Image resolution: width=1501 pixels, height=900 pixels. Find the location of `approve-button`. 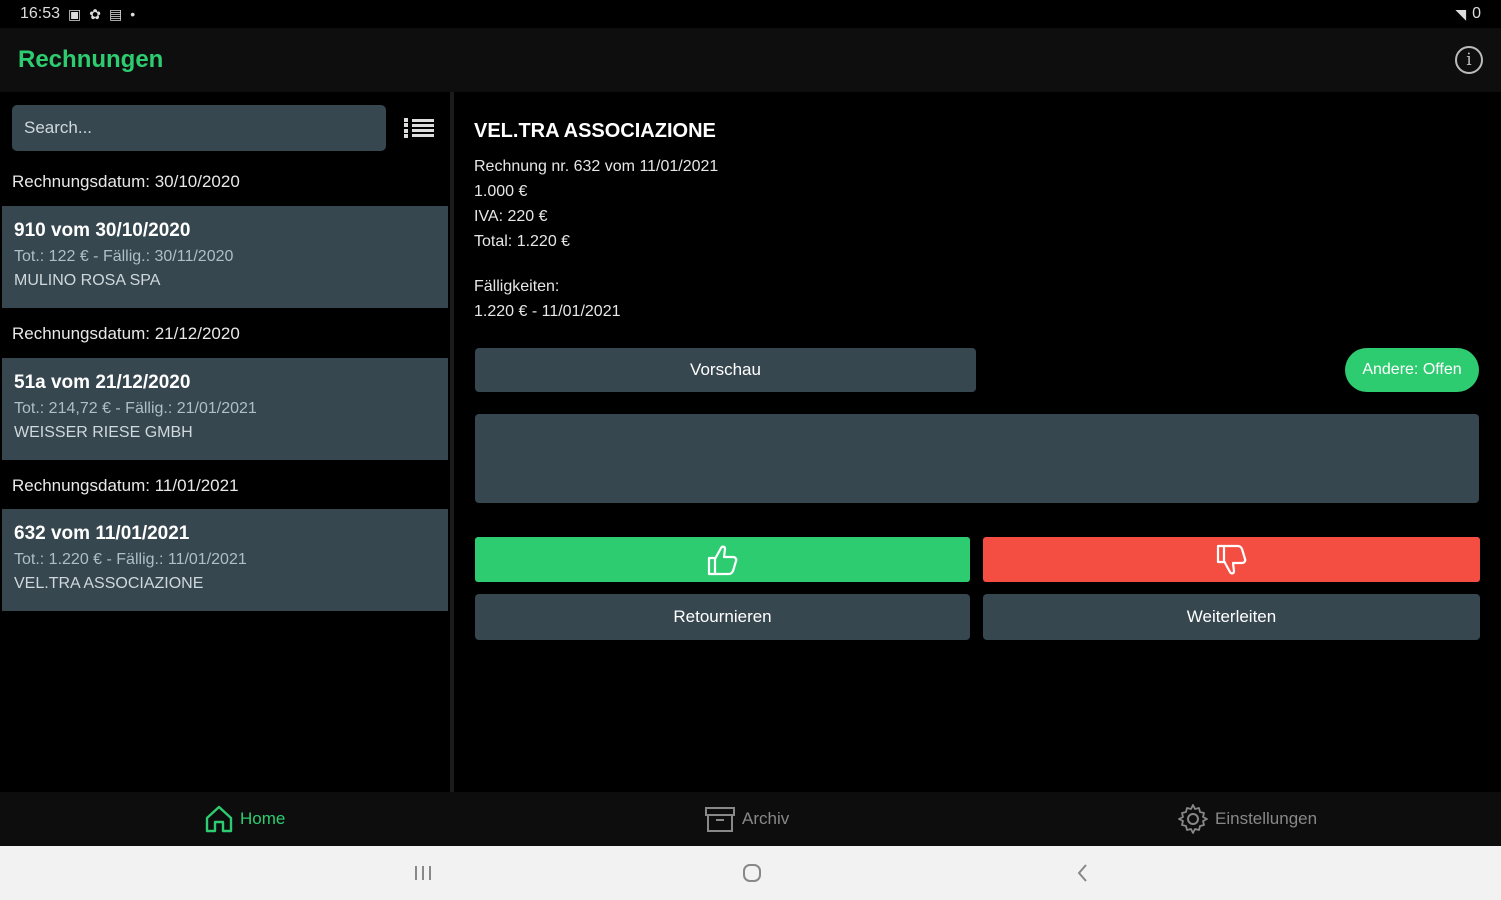

approve-button is located at coordinates (722, 559).